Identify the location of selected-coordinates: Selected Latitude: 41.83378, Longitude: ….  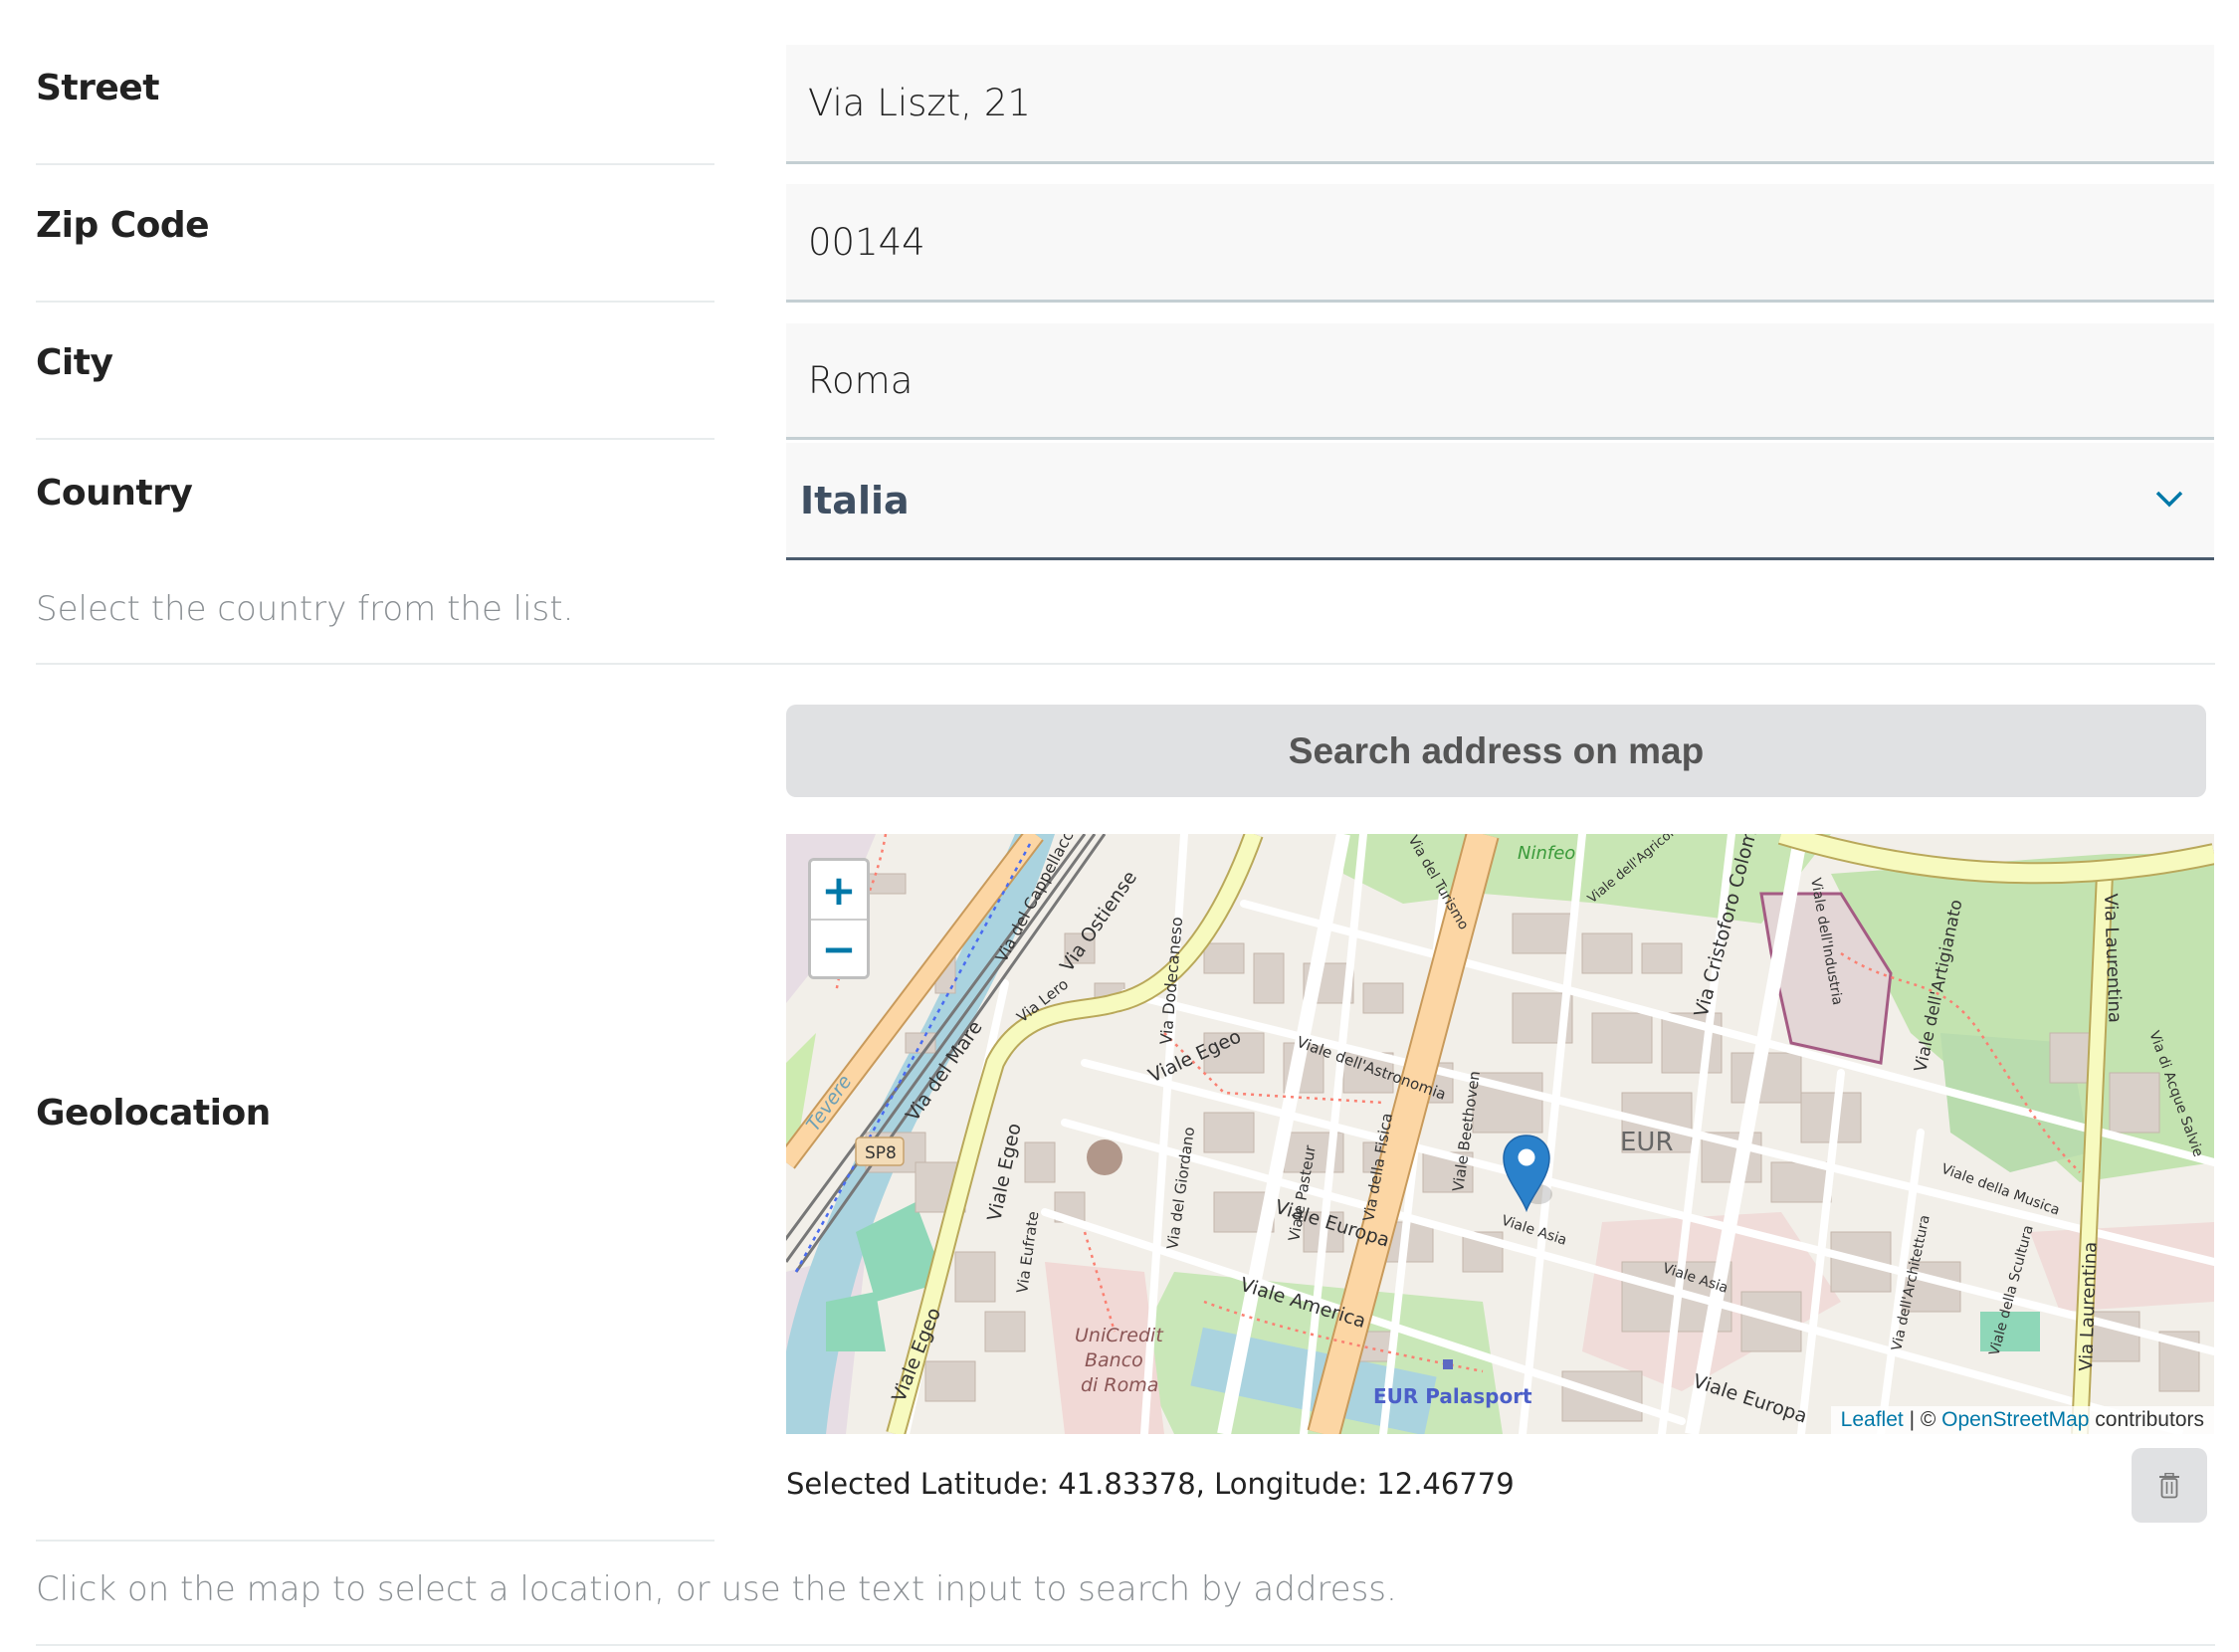
(1150, 1484).